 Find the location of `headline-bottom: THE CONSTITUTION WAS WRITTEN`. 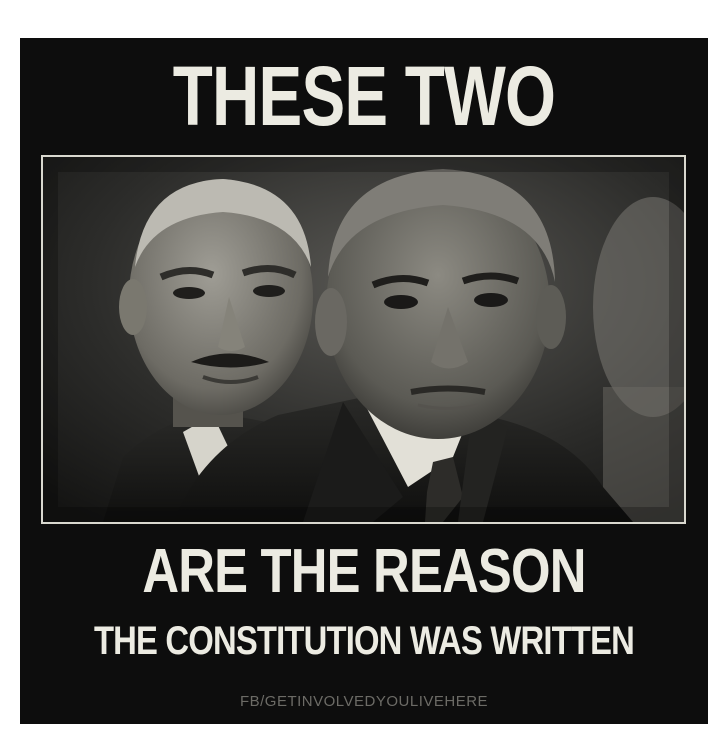

headline-bottom: THE CONSTITUTION WAS WRITTEN is located at coordinates (364, 641).